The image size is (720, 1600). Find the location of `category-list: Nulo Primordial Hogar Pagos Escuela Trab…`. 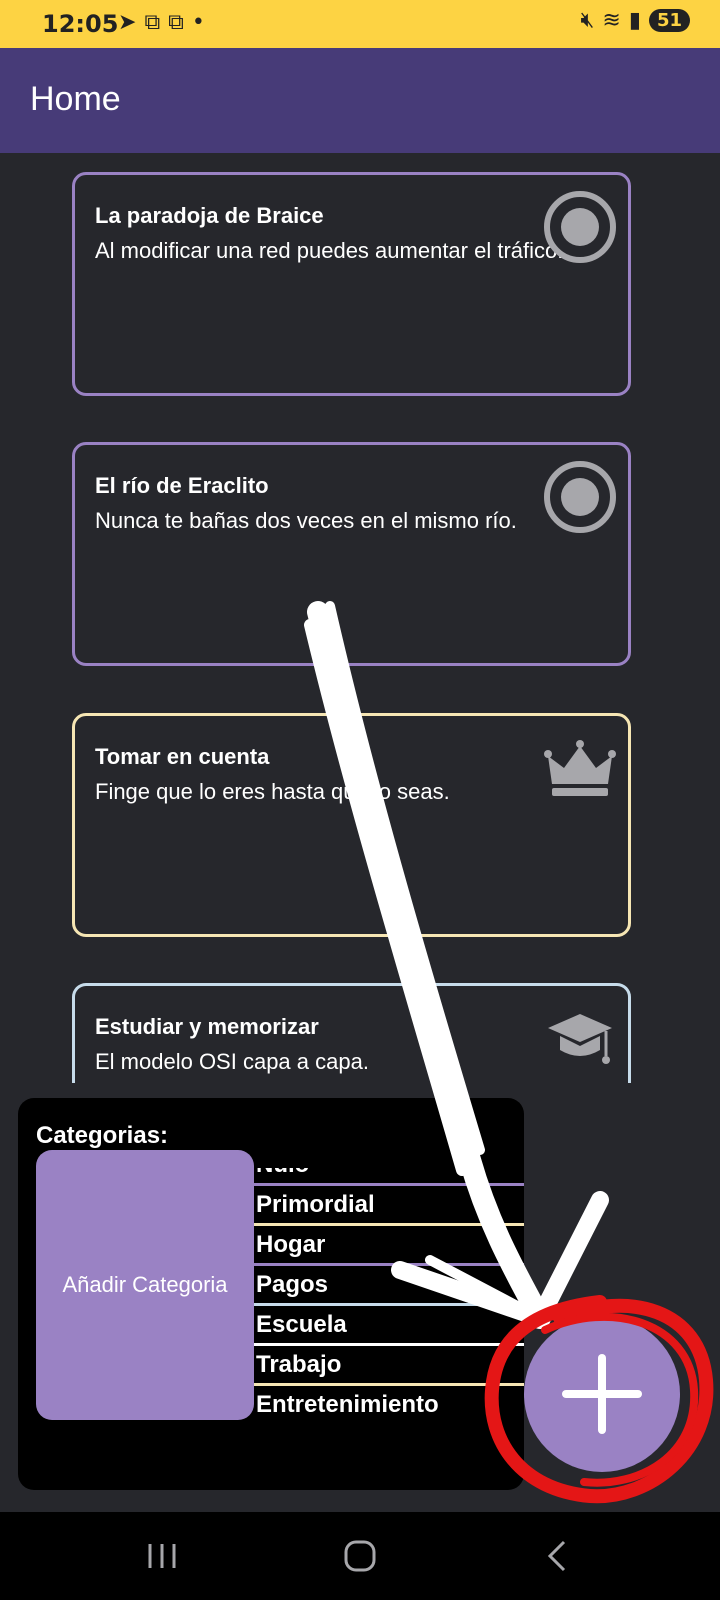

category-list: Nulo Primordial Hogar Pagos Escuela Trab… is located at coordinates (389, 1293).